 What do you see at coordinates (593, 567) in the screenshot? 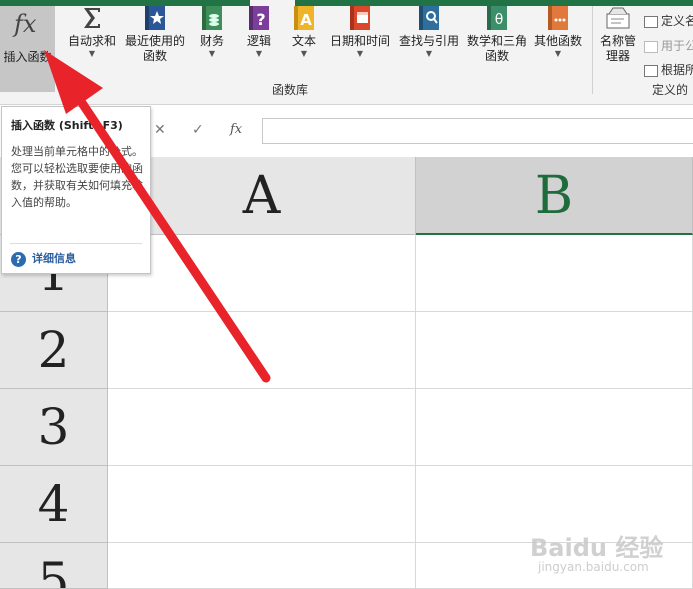
I see `watermark-url: jingyan.baidu.com` at bounding box center [593, 567].